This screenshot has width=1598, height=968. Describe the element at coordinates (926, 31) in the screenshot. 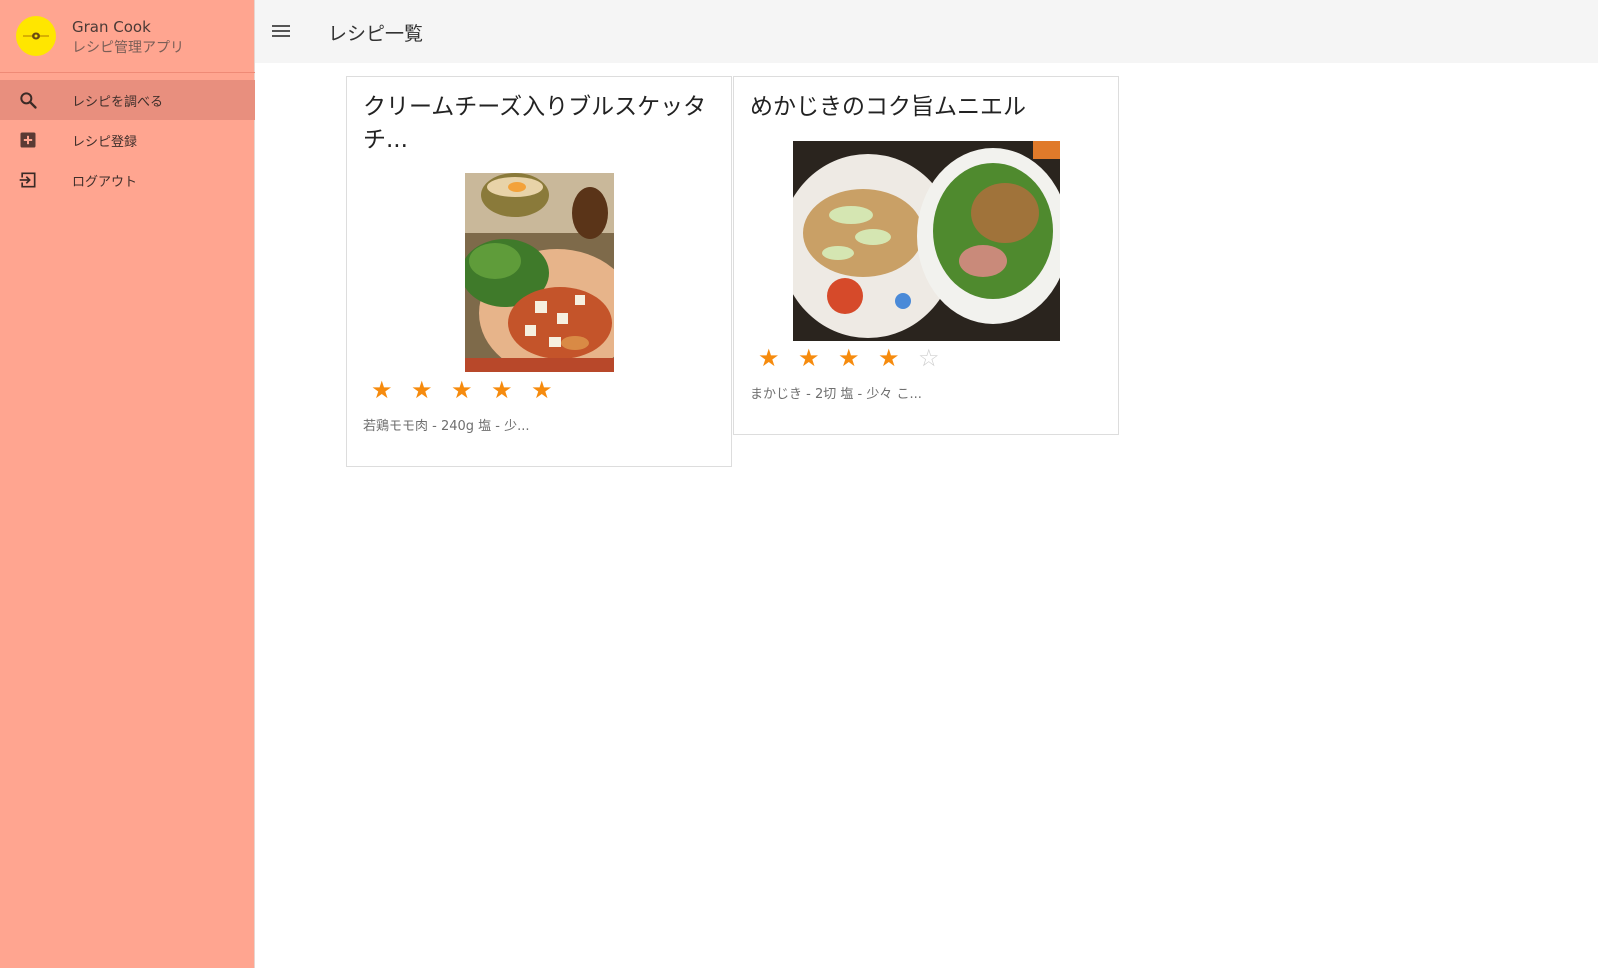

I see `top-app-bar: レシピ一覧` at that location.